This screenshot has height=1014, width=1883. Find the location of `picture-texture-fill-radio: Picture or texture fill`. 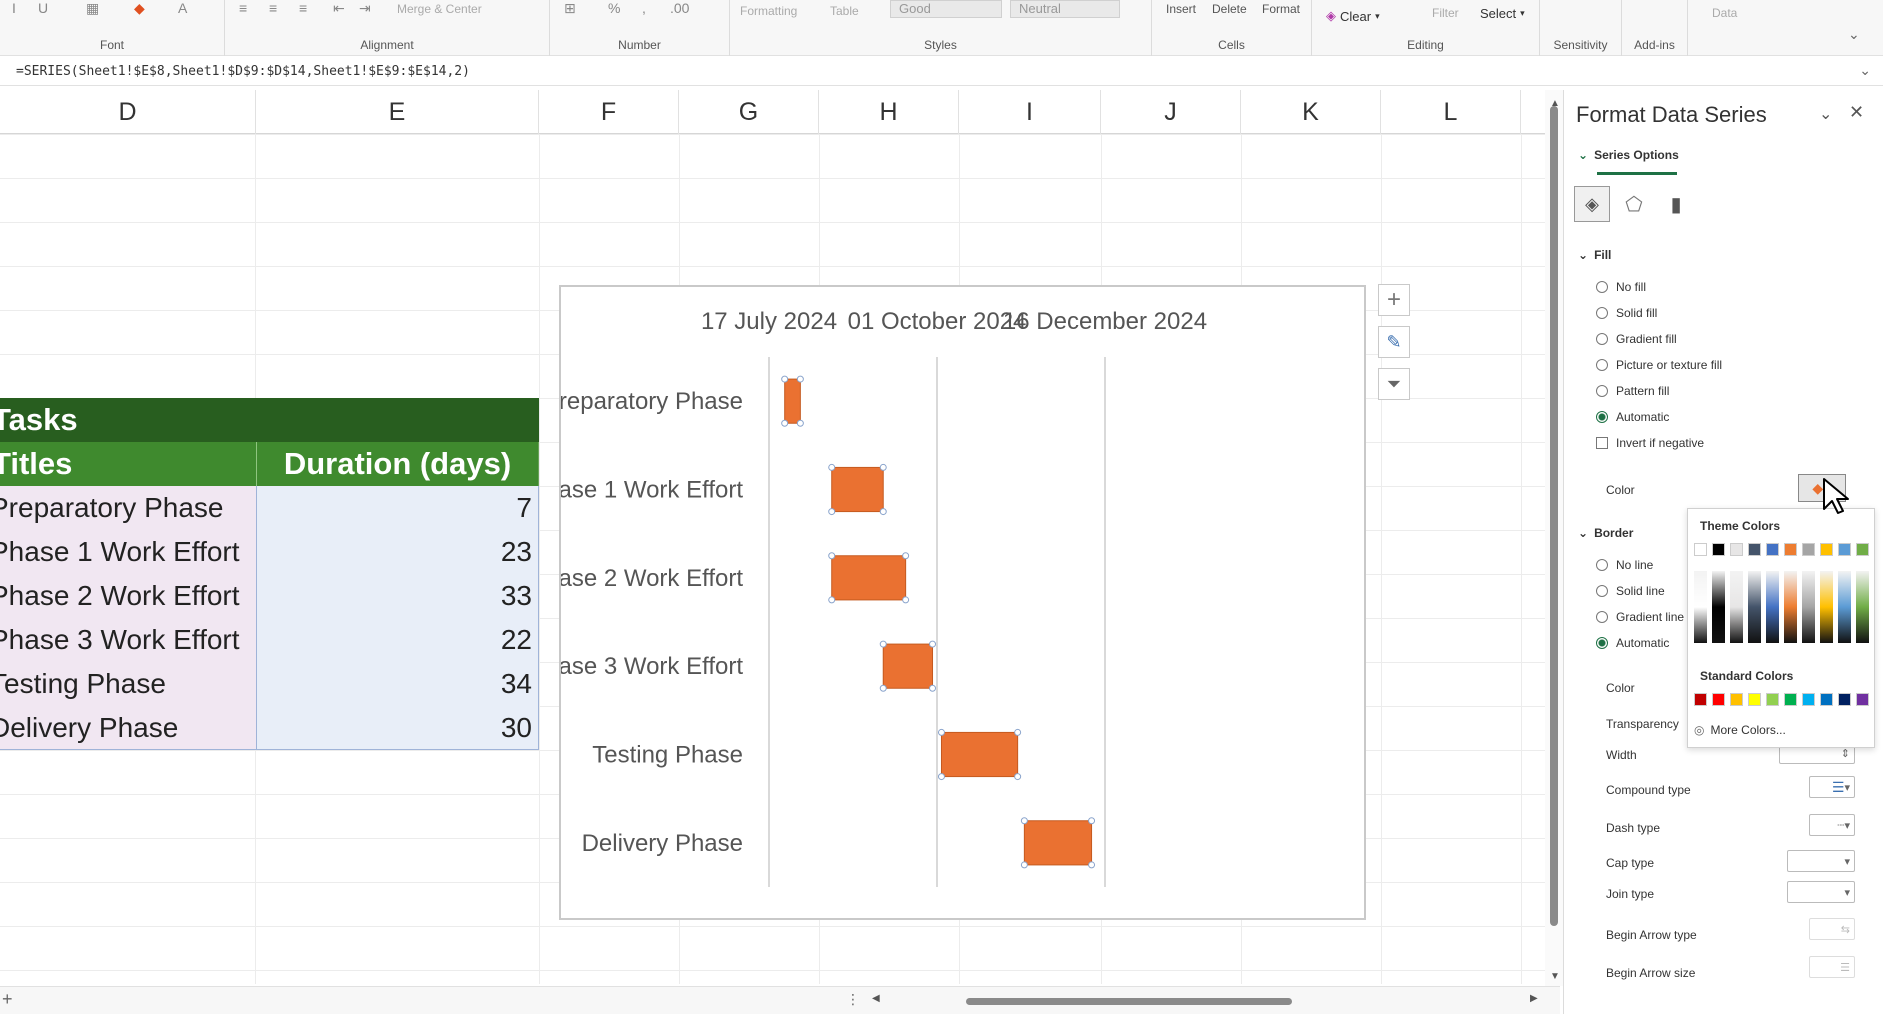

picture-texture-fill-radio: Picture or texture fill is located at coordinates (1659, 365).